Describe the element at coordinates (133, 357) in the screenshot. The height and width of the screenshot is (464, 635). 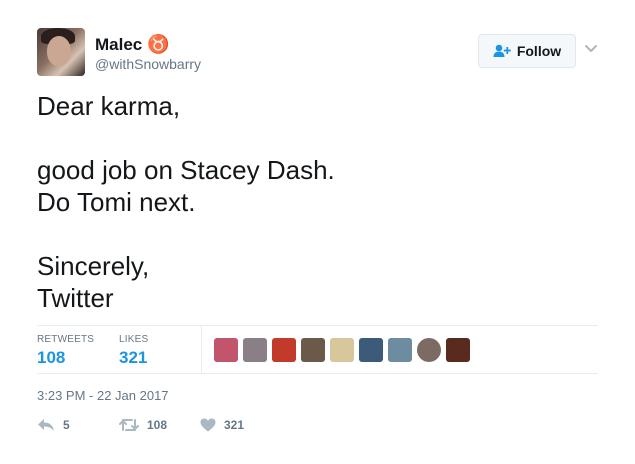
I see `likes-count: 321` at that location.